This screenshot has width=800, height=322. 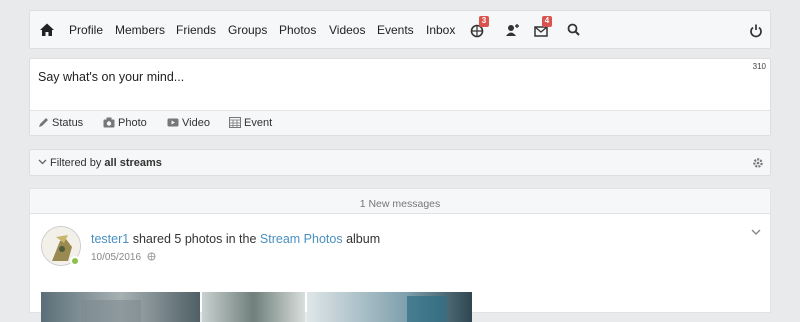 What do you see at coordinates (133, 163) in the screenshot?
I see `filter-value: all streams` at bounding box center [133, 163].